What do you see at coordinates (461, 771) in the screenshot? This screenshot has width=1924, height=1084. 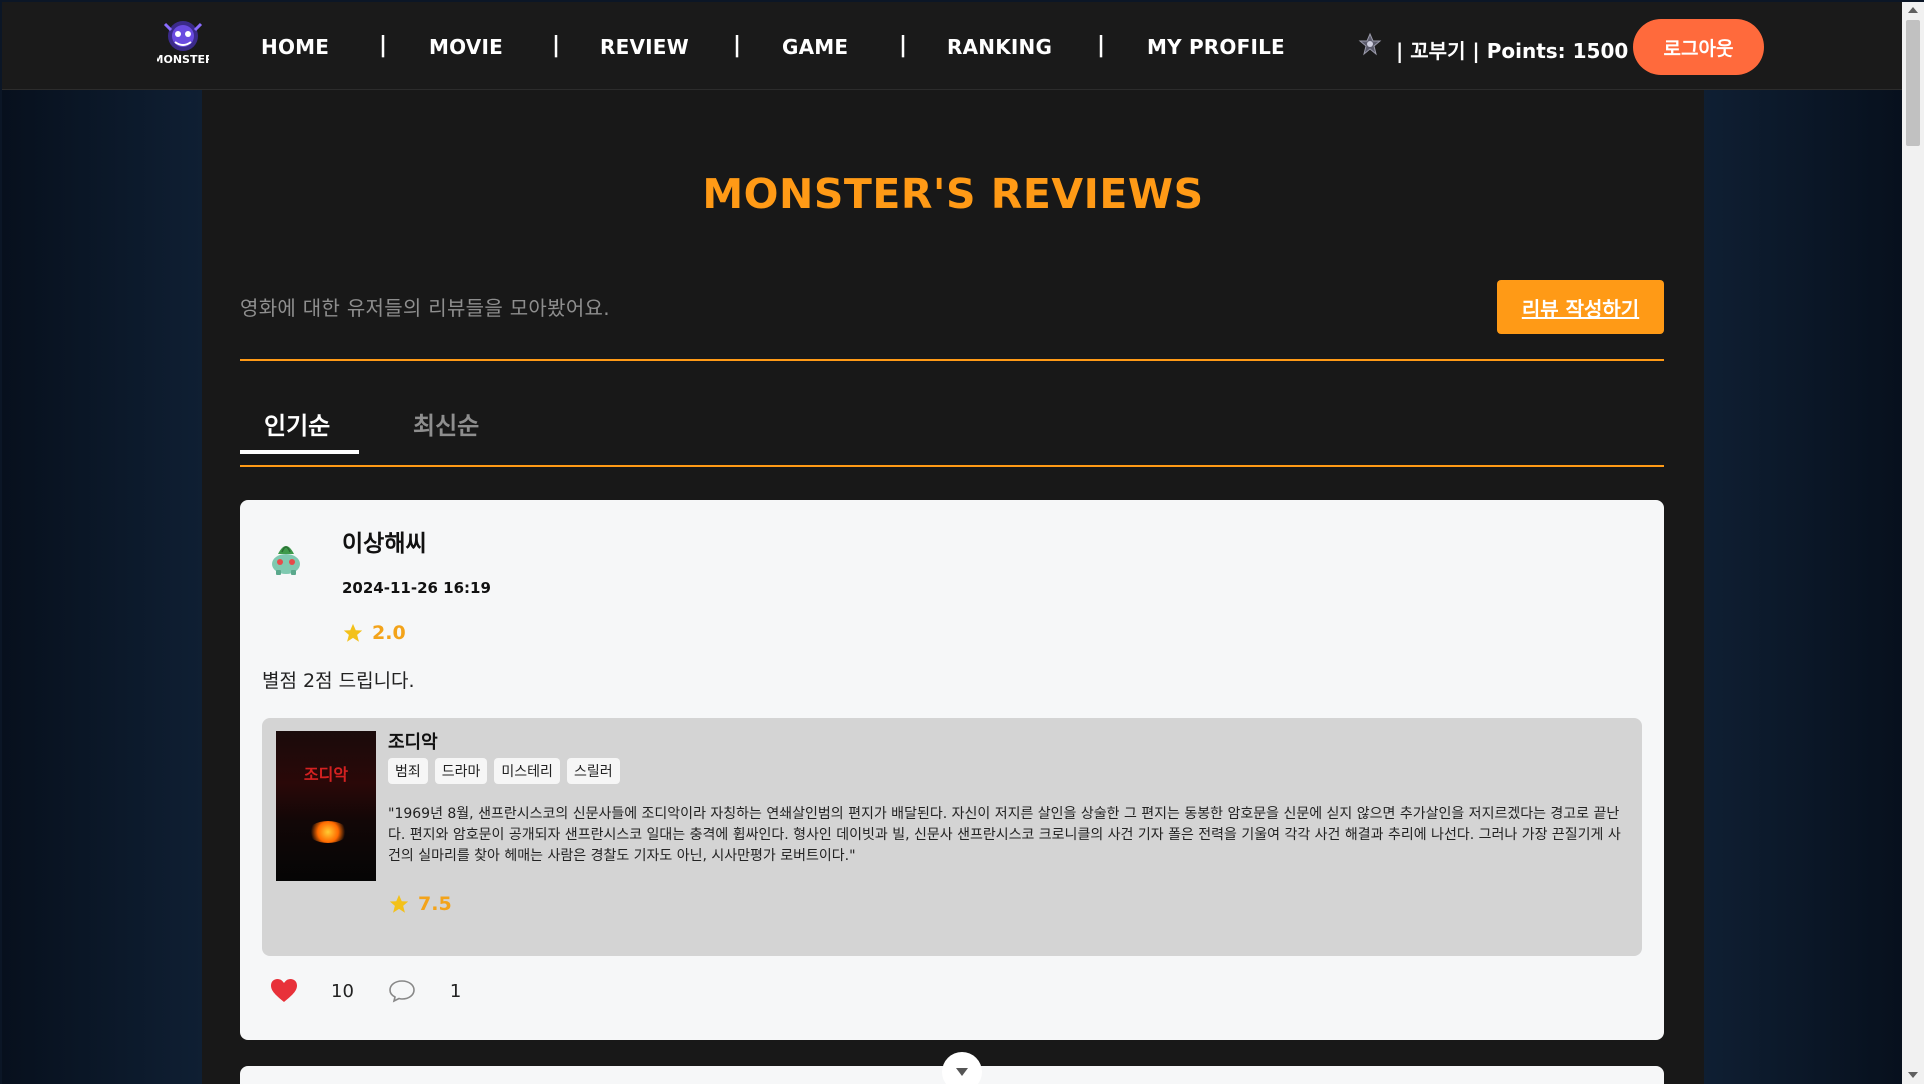 I see `genre-tag: 드라마` at bounding box center [461, 771].